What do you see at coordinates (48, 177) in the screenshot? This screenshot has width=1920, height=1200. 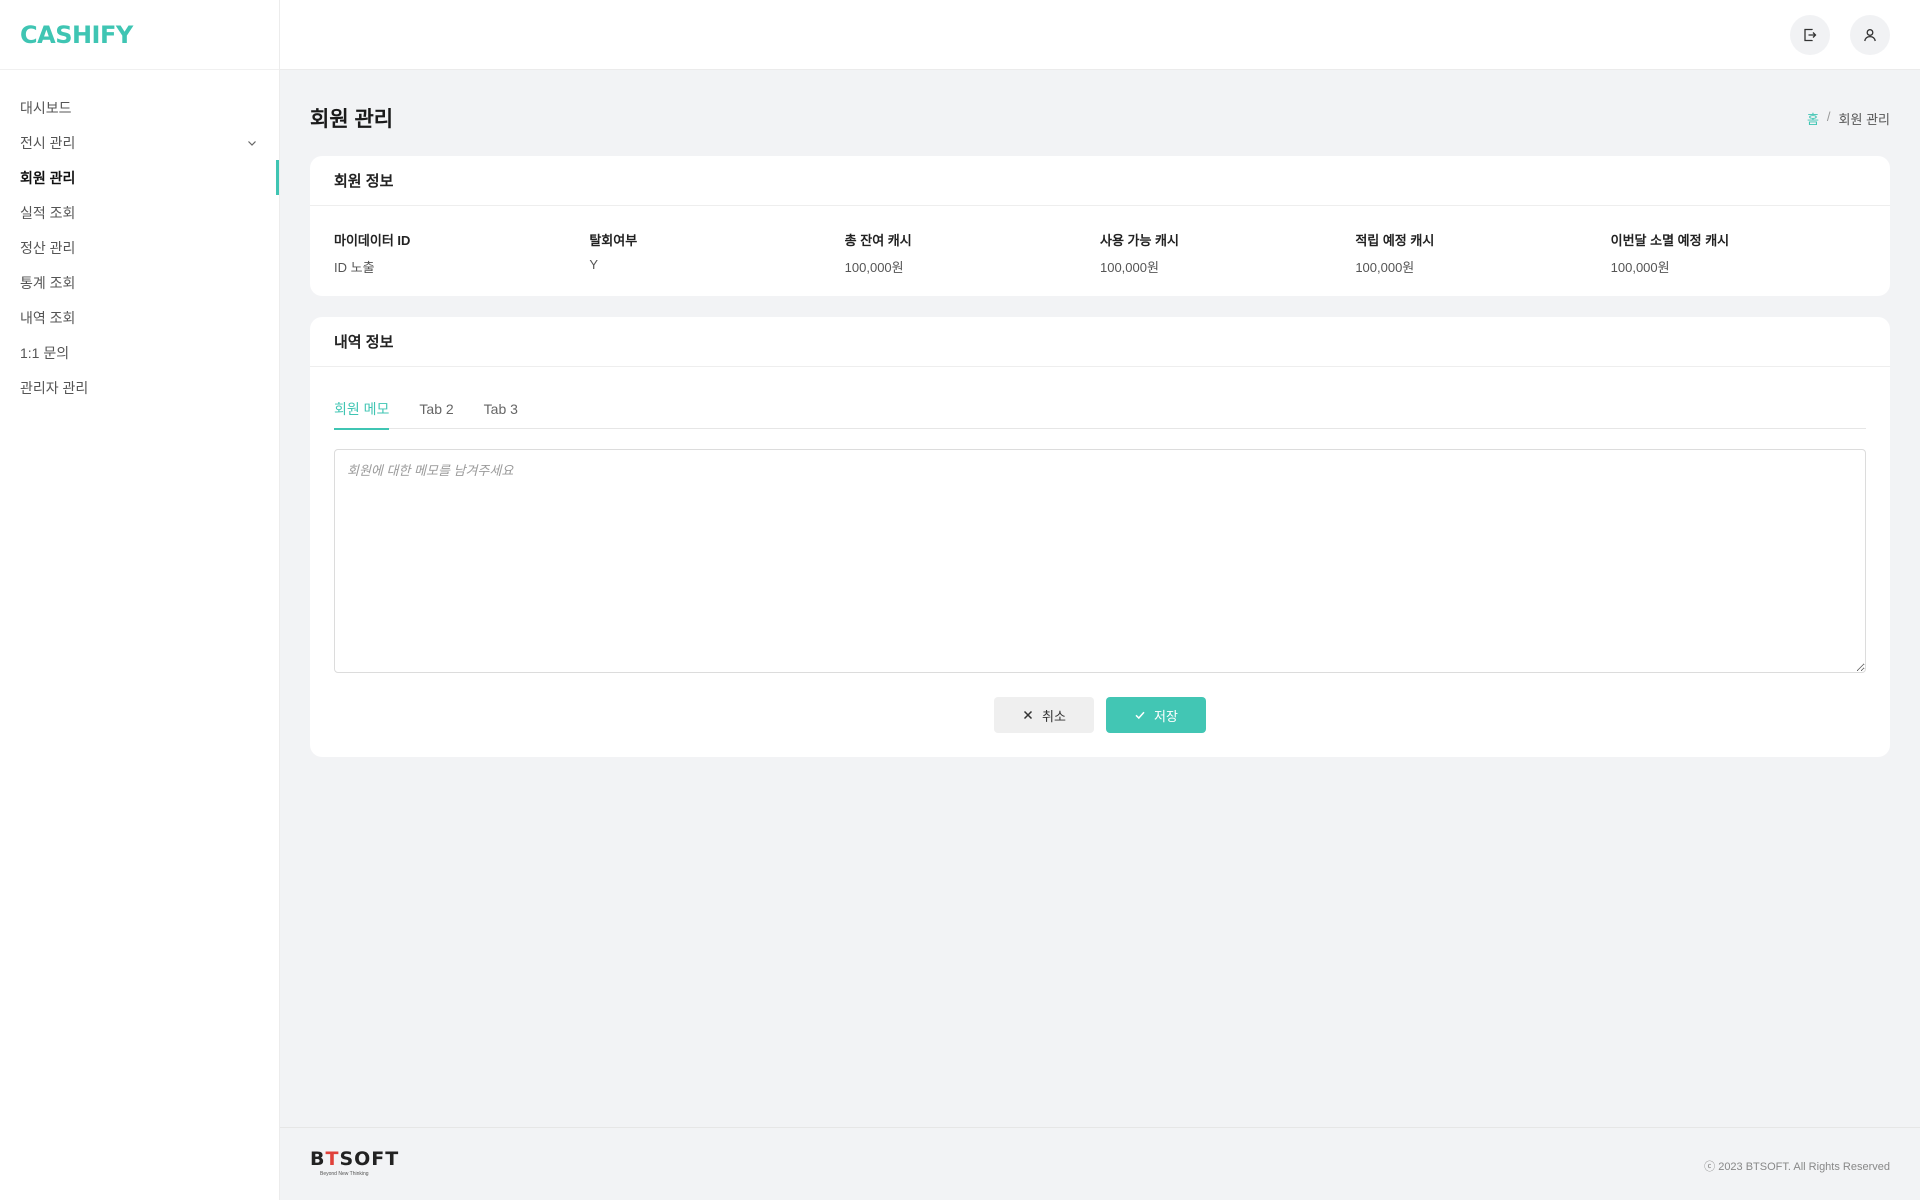 I see `sidebar-item-label: 회원 관리` at bounding box center [48, 177].